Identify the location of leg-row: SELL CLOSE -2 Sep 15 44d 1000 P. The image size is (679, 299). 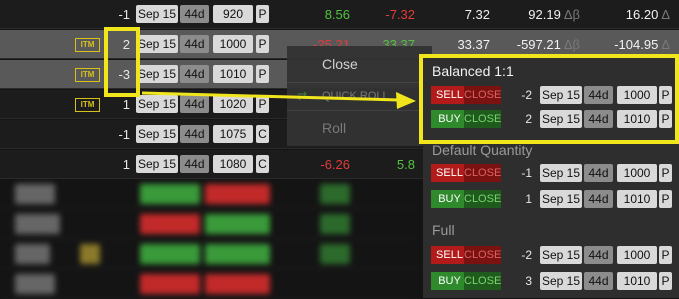
(551, 255).